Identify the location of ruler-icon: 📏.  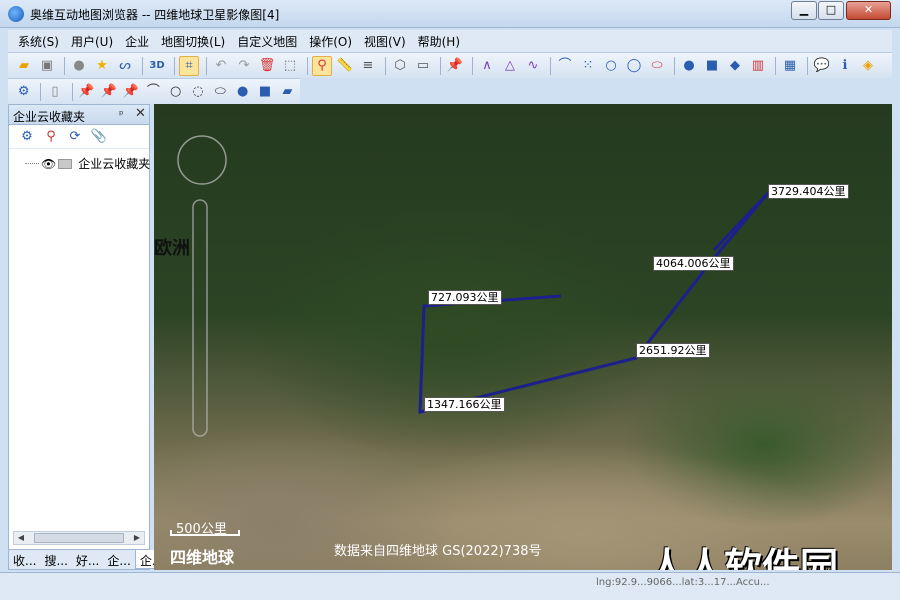
(345, 66).